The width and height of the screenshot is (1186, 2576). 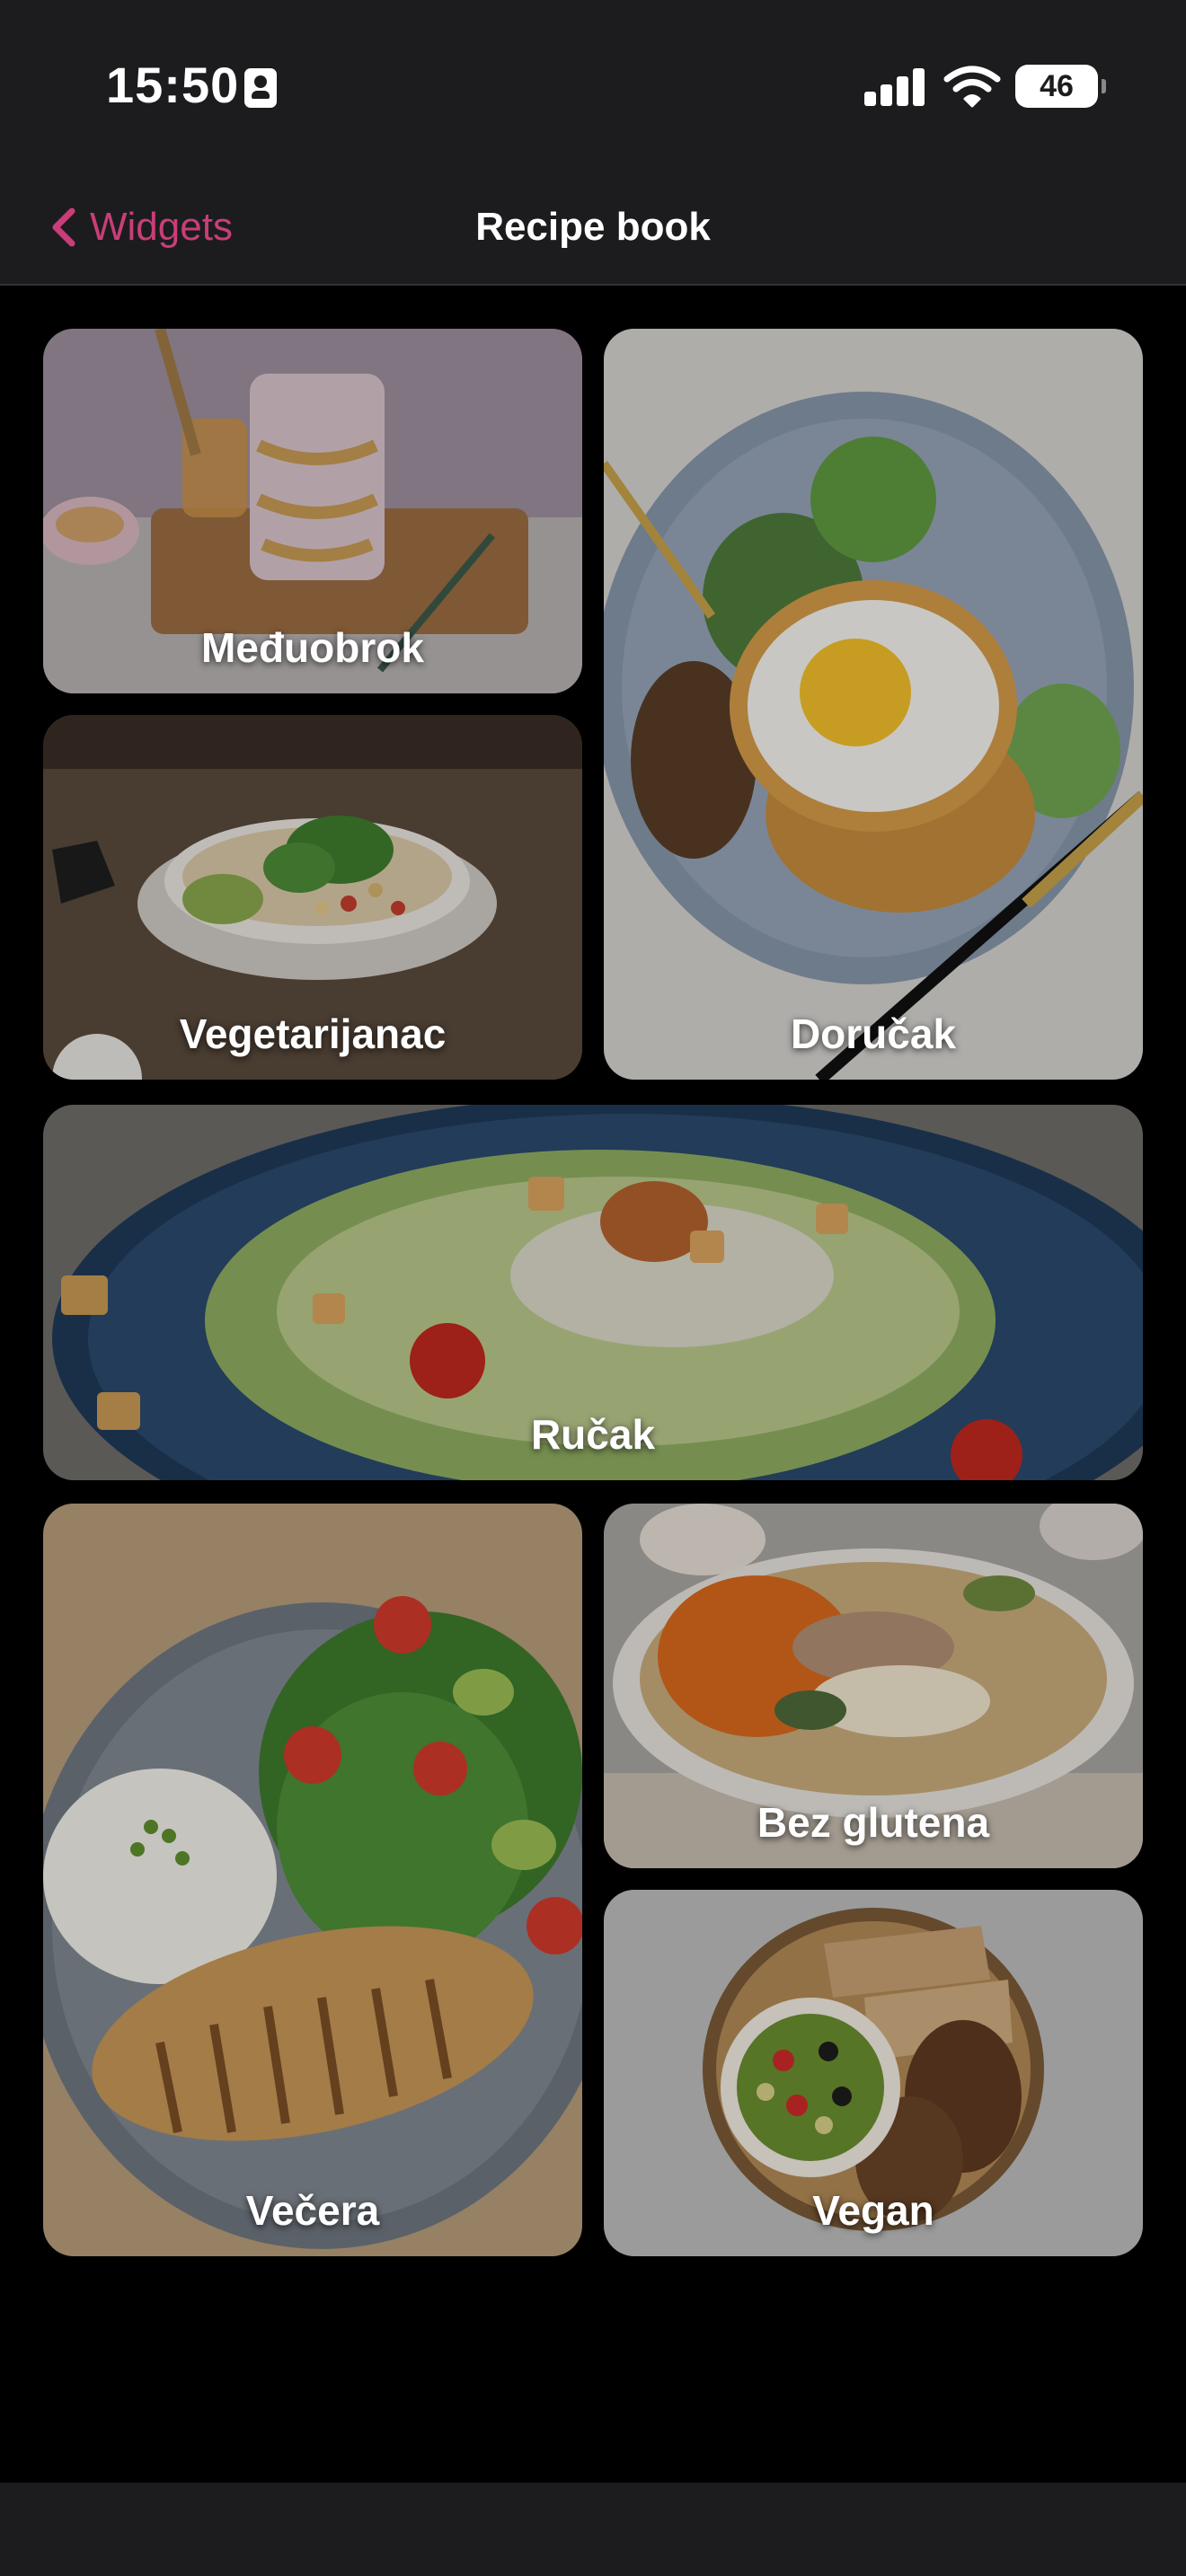 I want to click on navigation-bar: Widgets Recipe book, so click(x=593, y=228).